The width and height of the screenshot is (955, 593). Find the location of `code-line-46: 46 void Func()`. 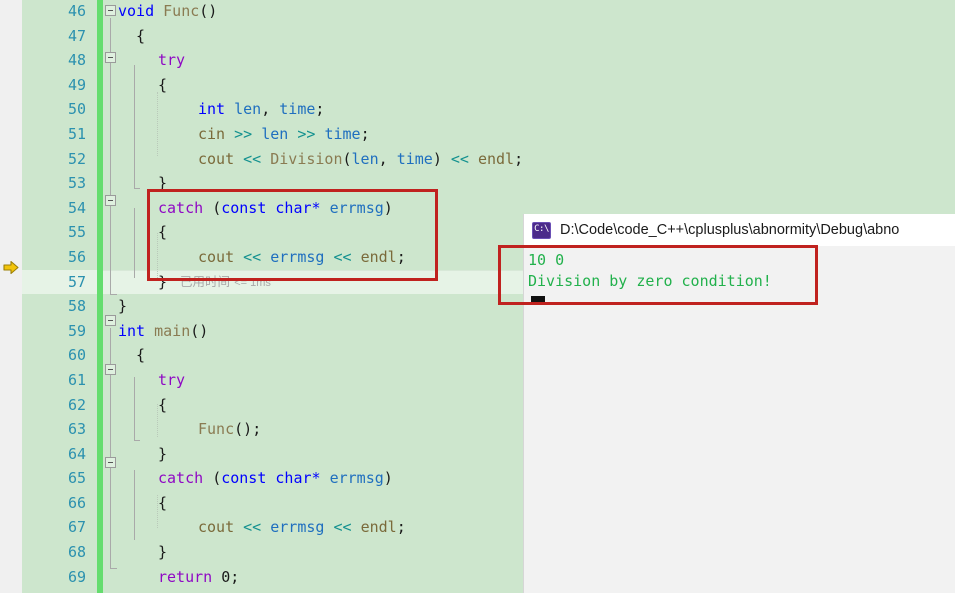

code-line-46: 46 void Func() is located at coordinates (477, 12).